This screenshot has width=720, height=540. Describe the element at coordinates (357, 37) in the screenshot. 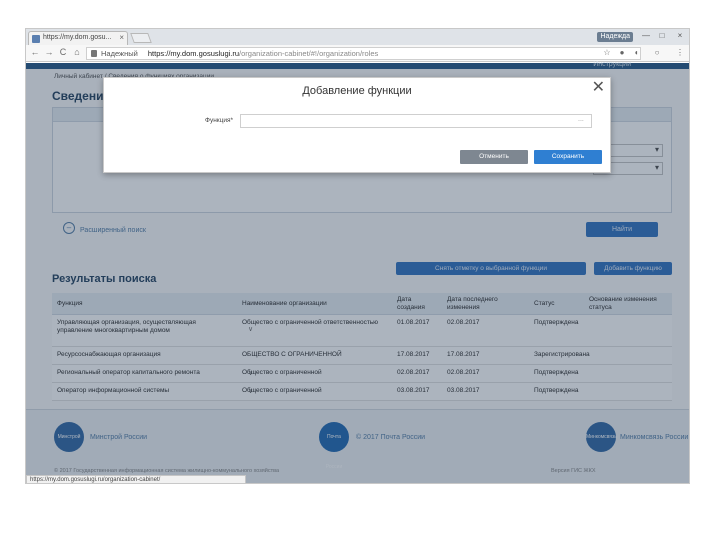

I see `tab-bar: https://my.dom.gosu... × Надежда — □ ×` at that location.